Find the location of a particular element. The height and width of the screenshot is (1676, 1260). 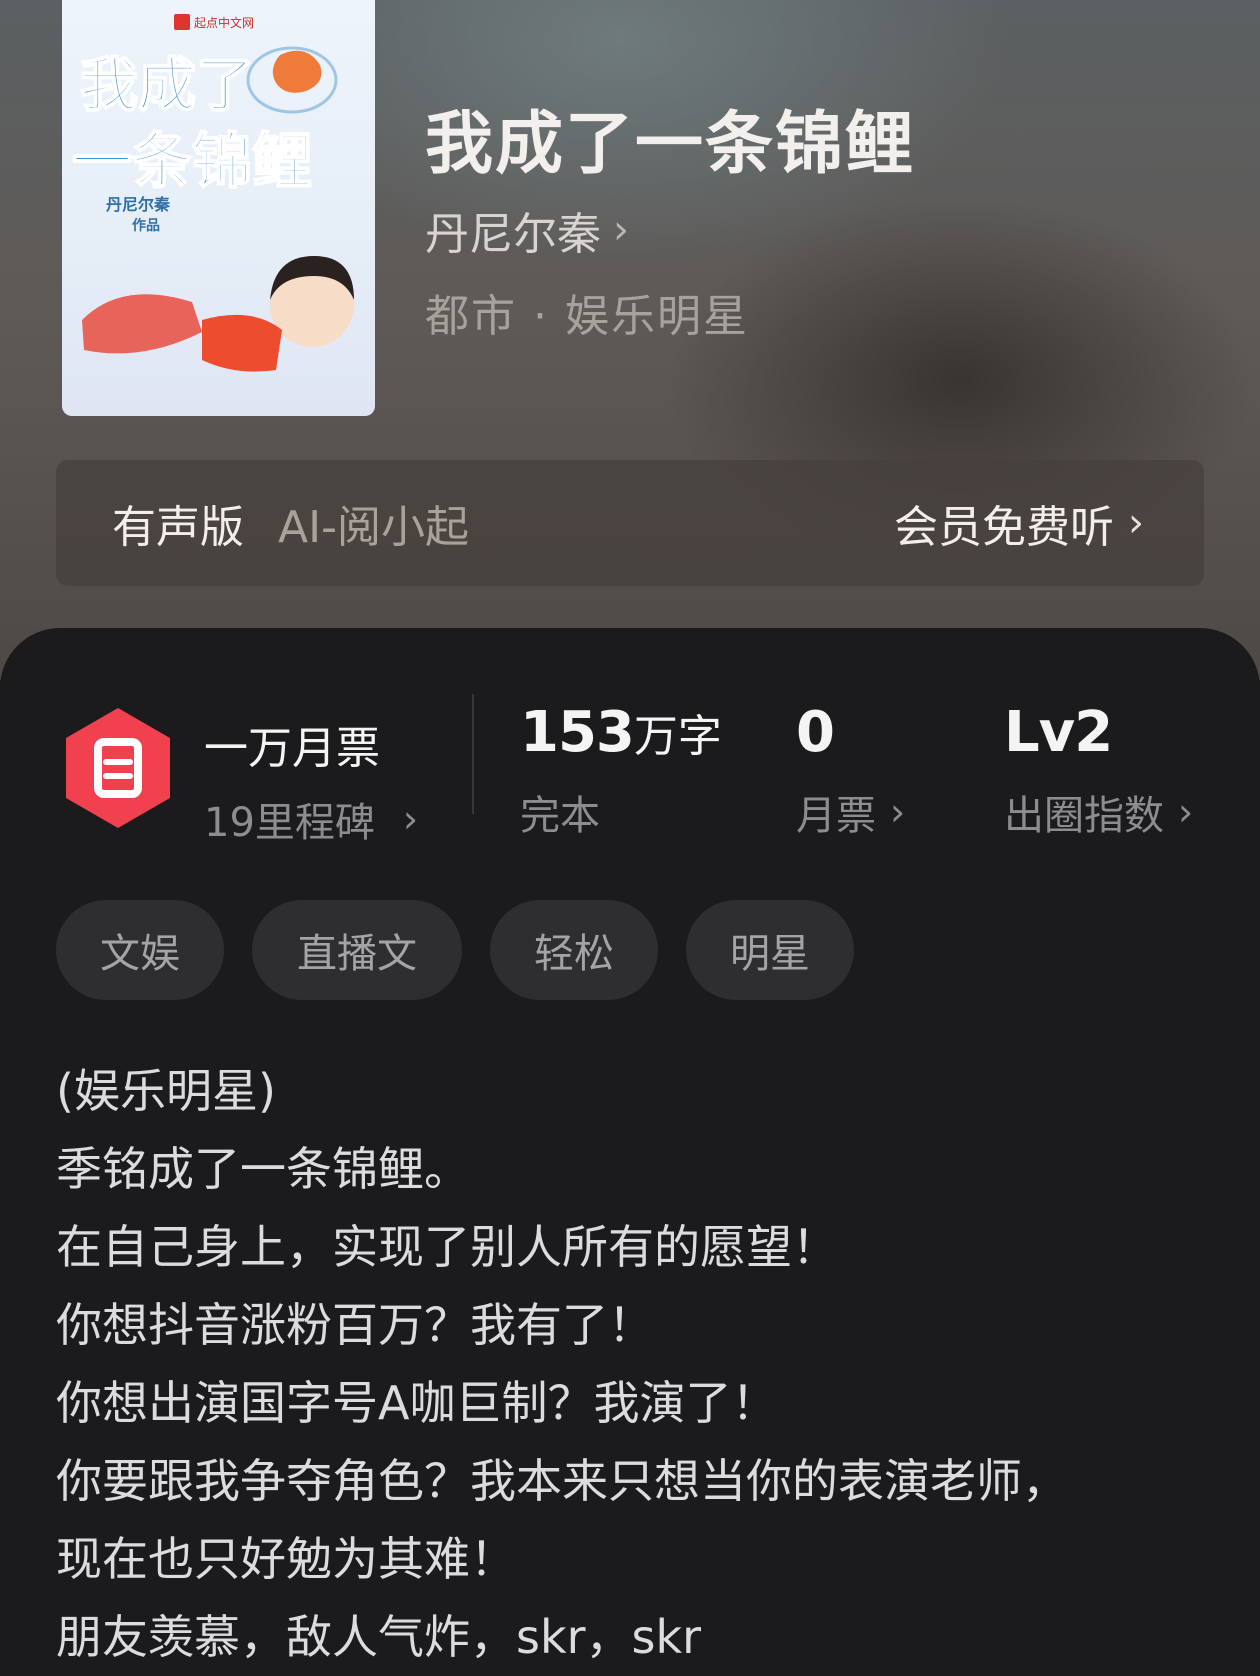

popularity-index-label: 出圈指数 is located at coordinates (1084, 816).